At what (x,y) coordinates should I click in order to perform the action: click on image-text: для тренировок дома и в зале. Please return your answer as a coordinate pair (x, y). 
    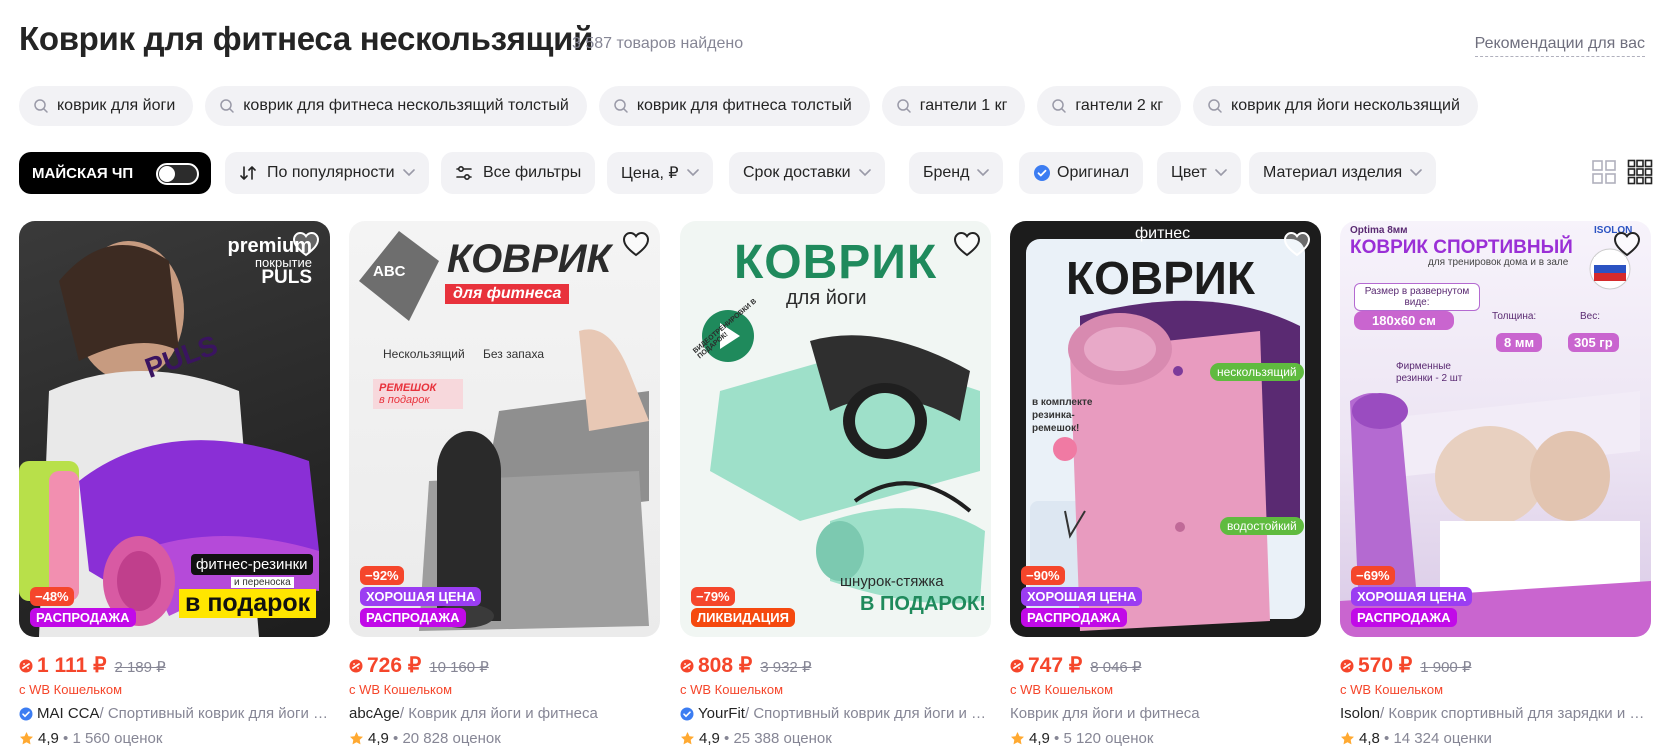
    Looking at the image, I should click on (1498, 262).